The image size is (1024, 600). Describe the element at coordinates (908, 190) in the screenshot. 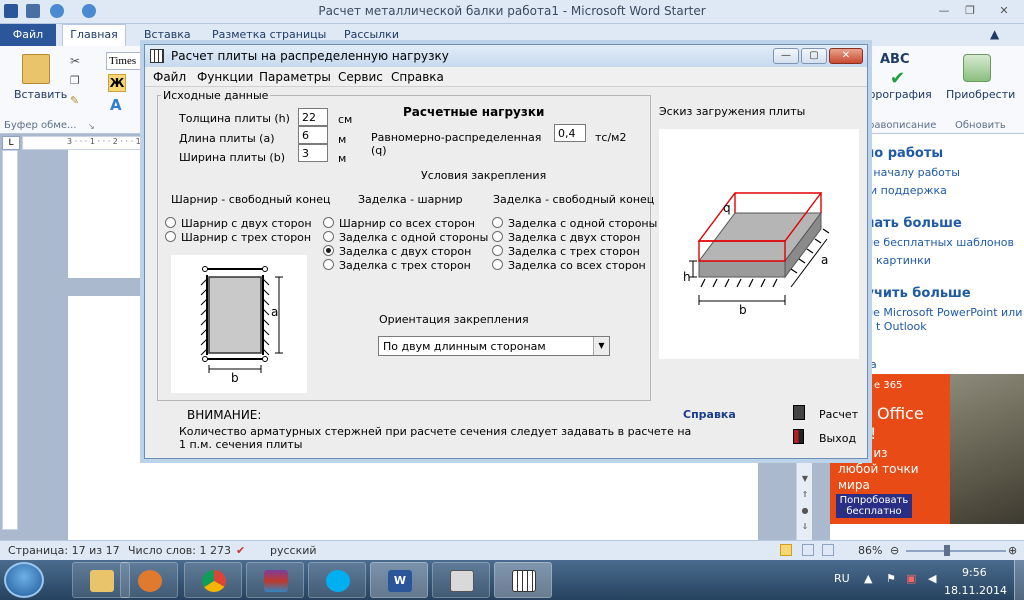

I see `side-link-support: и поддержка` at that location.